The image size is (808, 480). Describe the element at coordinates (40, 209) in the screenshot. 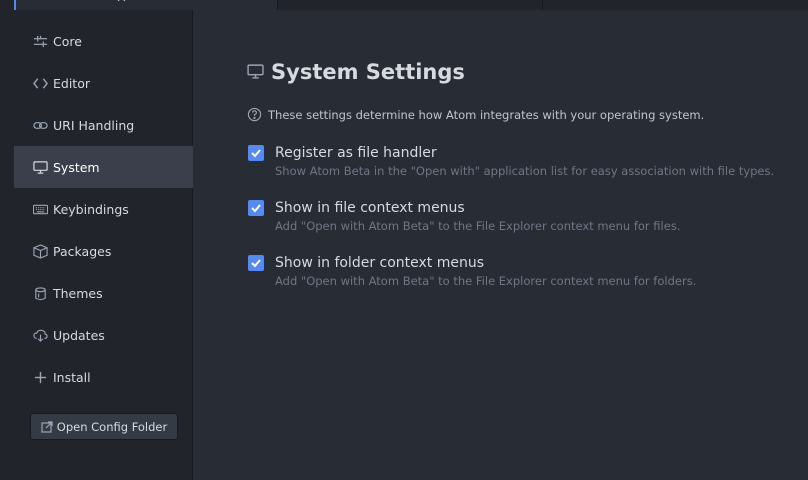

I see `keyboard-icon` at that location.